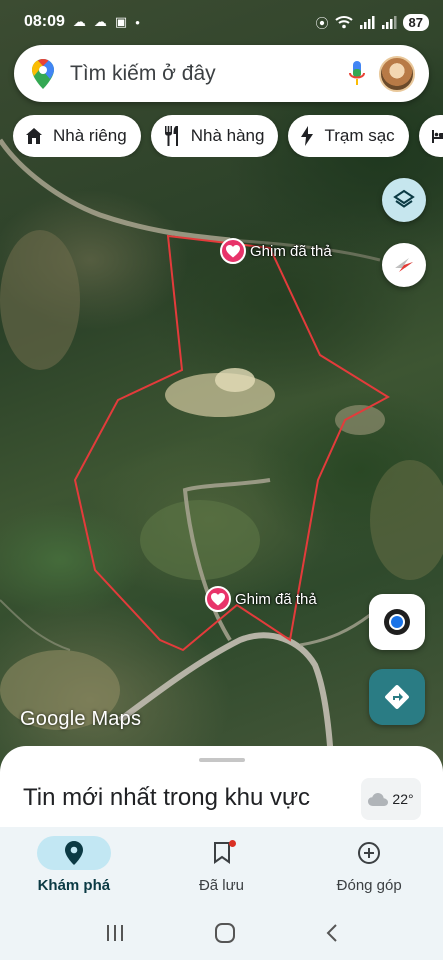 Image resolution: width=443 pixels, height=960 pixels. I want to click on add-circle-icon, so click(369, 853).